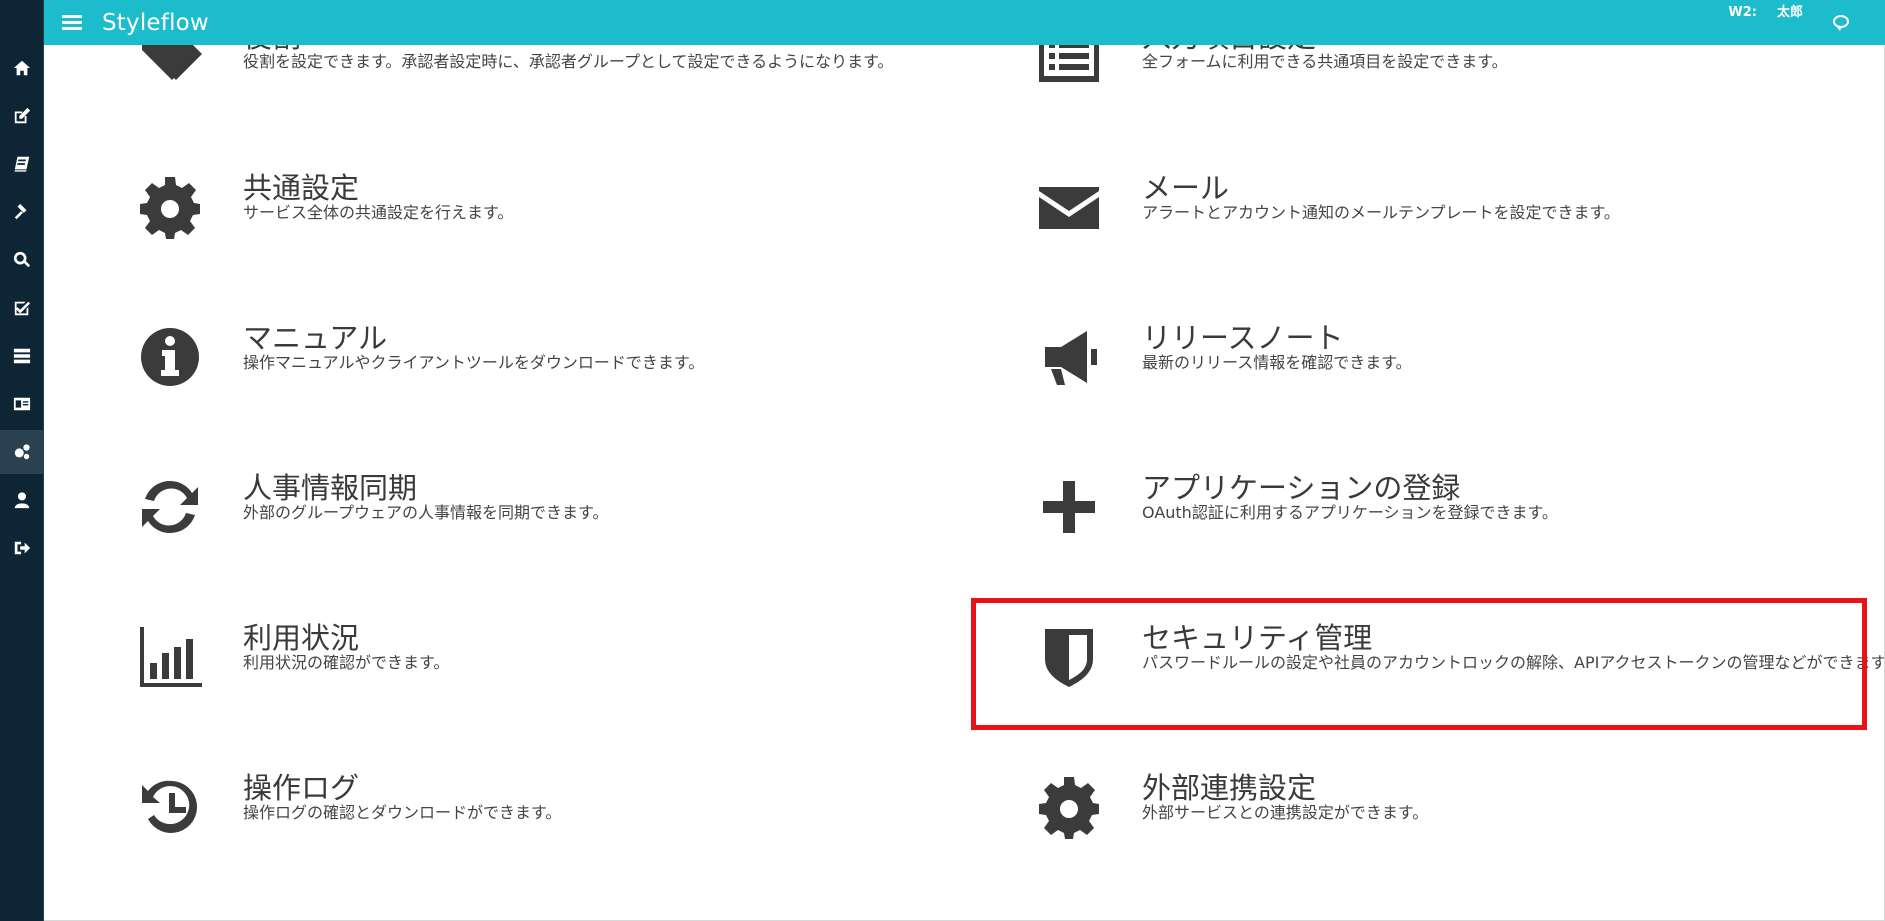 The width and height of the screenshot is (1885, 921). What do you see at coordinates (538, 525) in the screenshot?
I see `tile-hr-sync: 人事情報同期 外部のグループウェアの人事情報を同期できます。` at bounding box center [538, 525].